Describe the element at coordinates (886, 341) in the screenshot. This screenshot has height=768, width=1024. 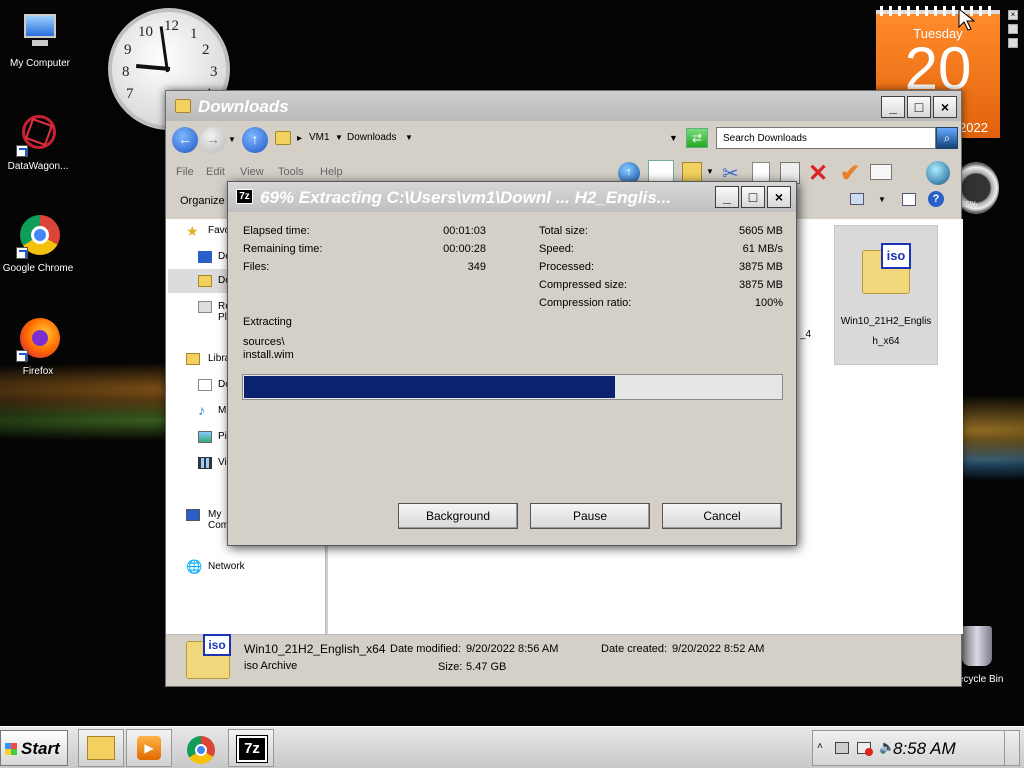
I see `file-name-line: h_x64` at that location.